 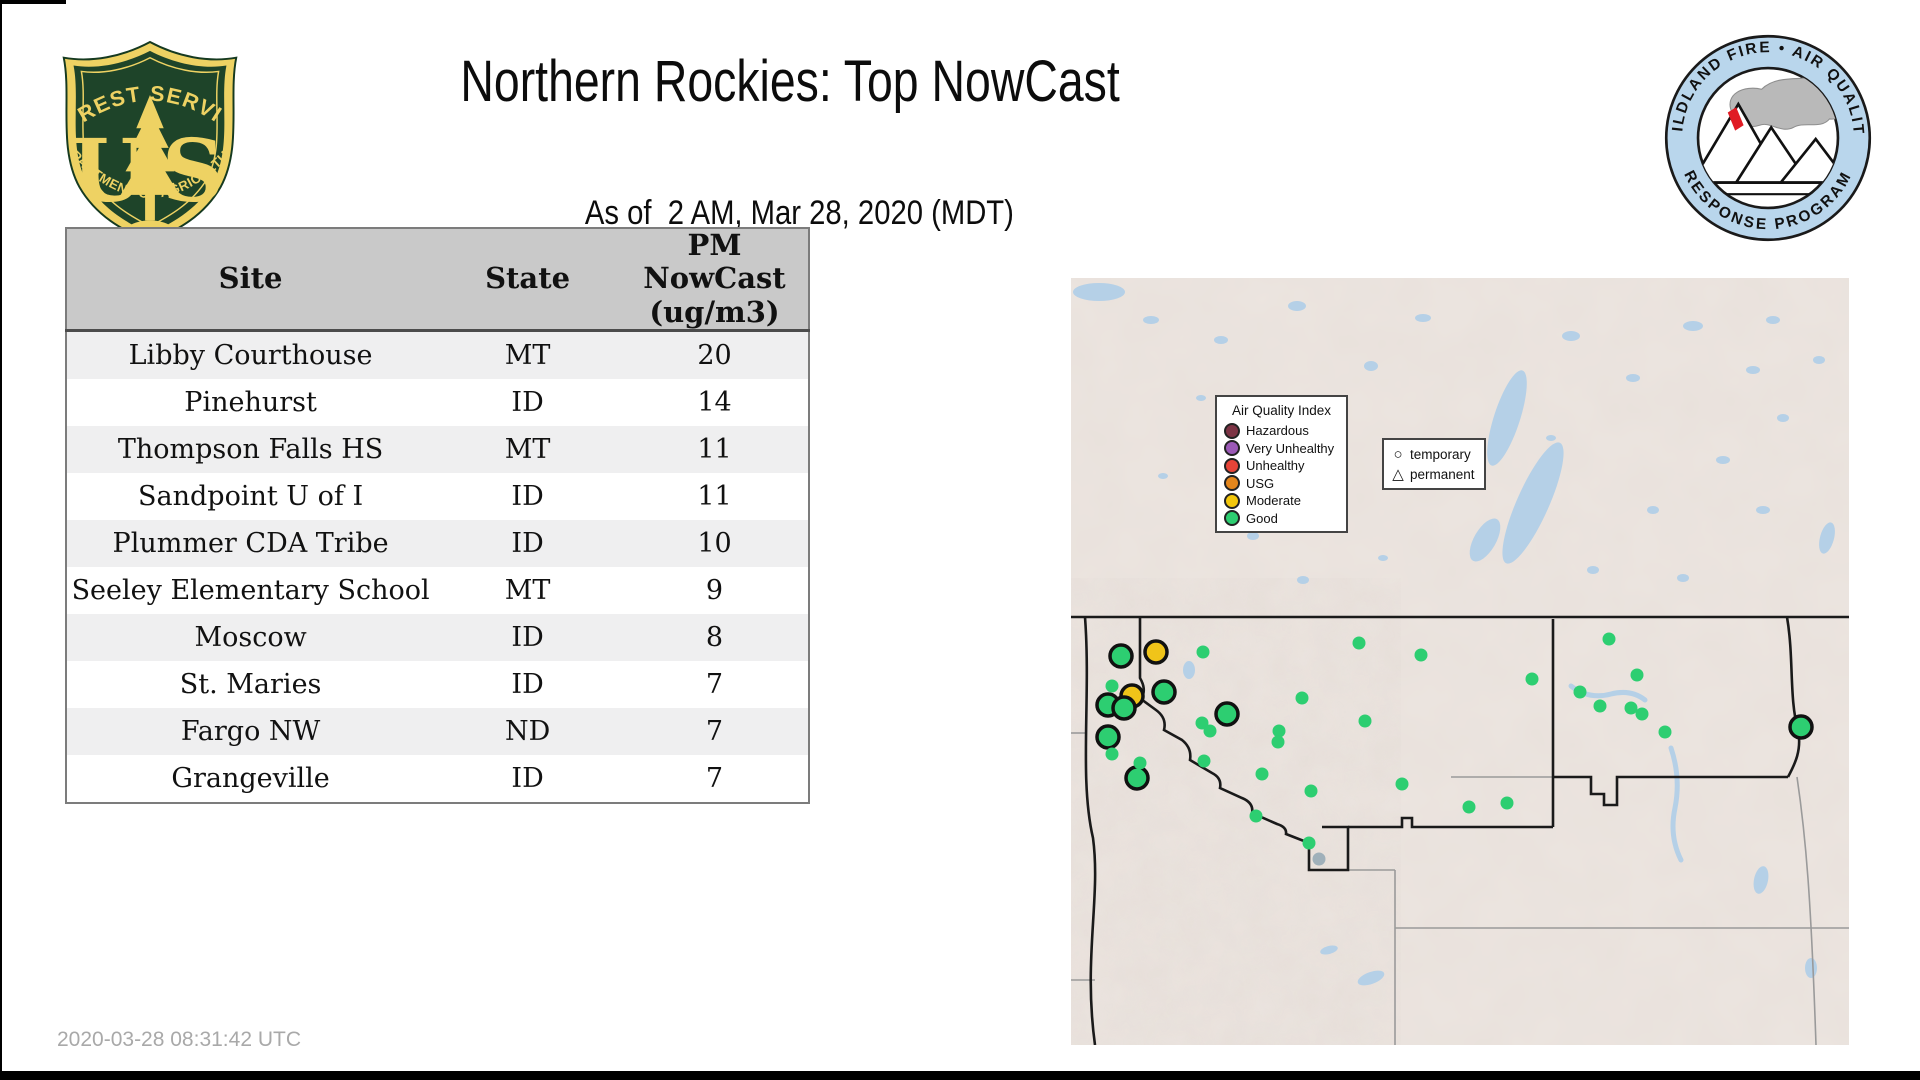 I want to click on temporary-label: temporary, so click(x=1440, y=454).